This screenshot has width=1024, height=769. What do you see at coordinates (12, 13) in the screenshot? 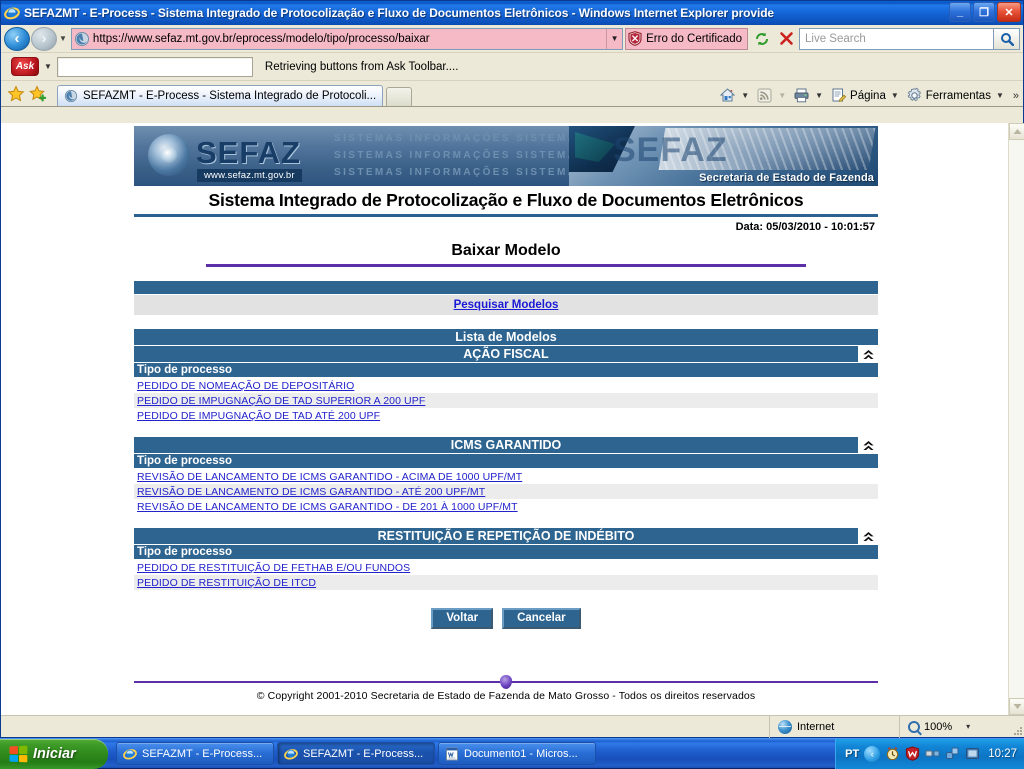
I see `internet-explorer-icon` at bounding box center [12, 13].